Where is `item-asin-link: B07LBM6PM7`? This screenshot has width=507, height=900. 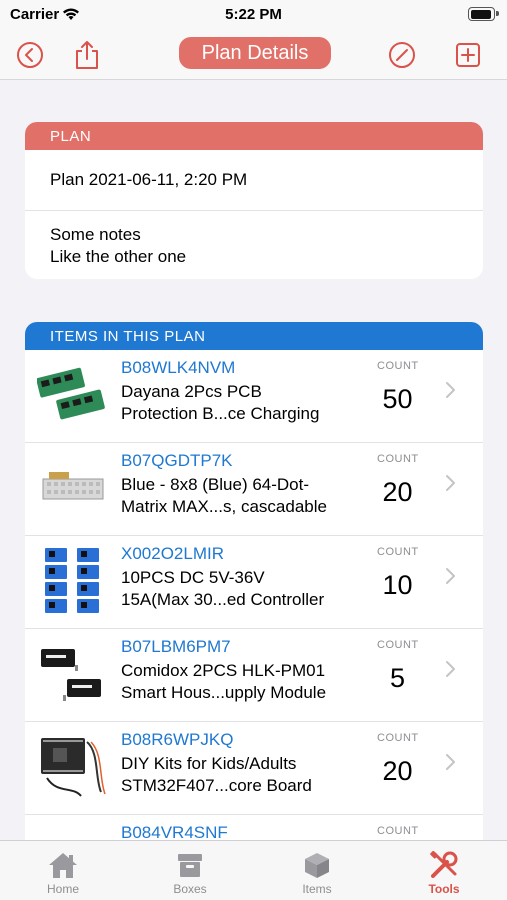
item-asin-link: B07LBM6PM7 is located at coordinates (176, 647).